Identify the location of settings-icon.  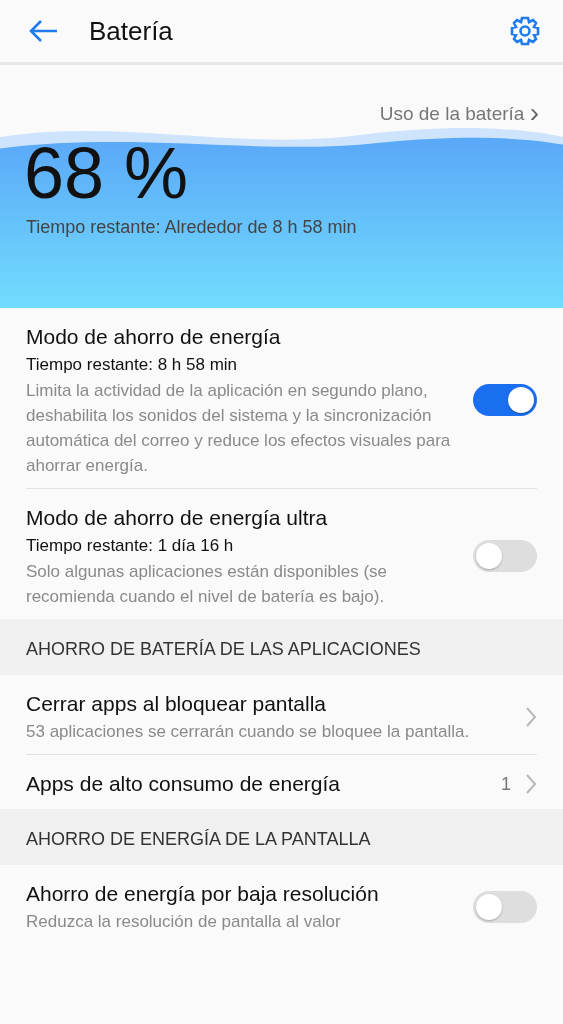
(525, 31).